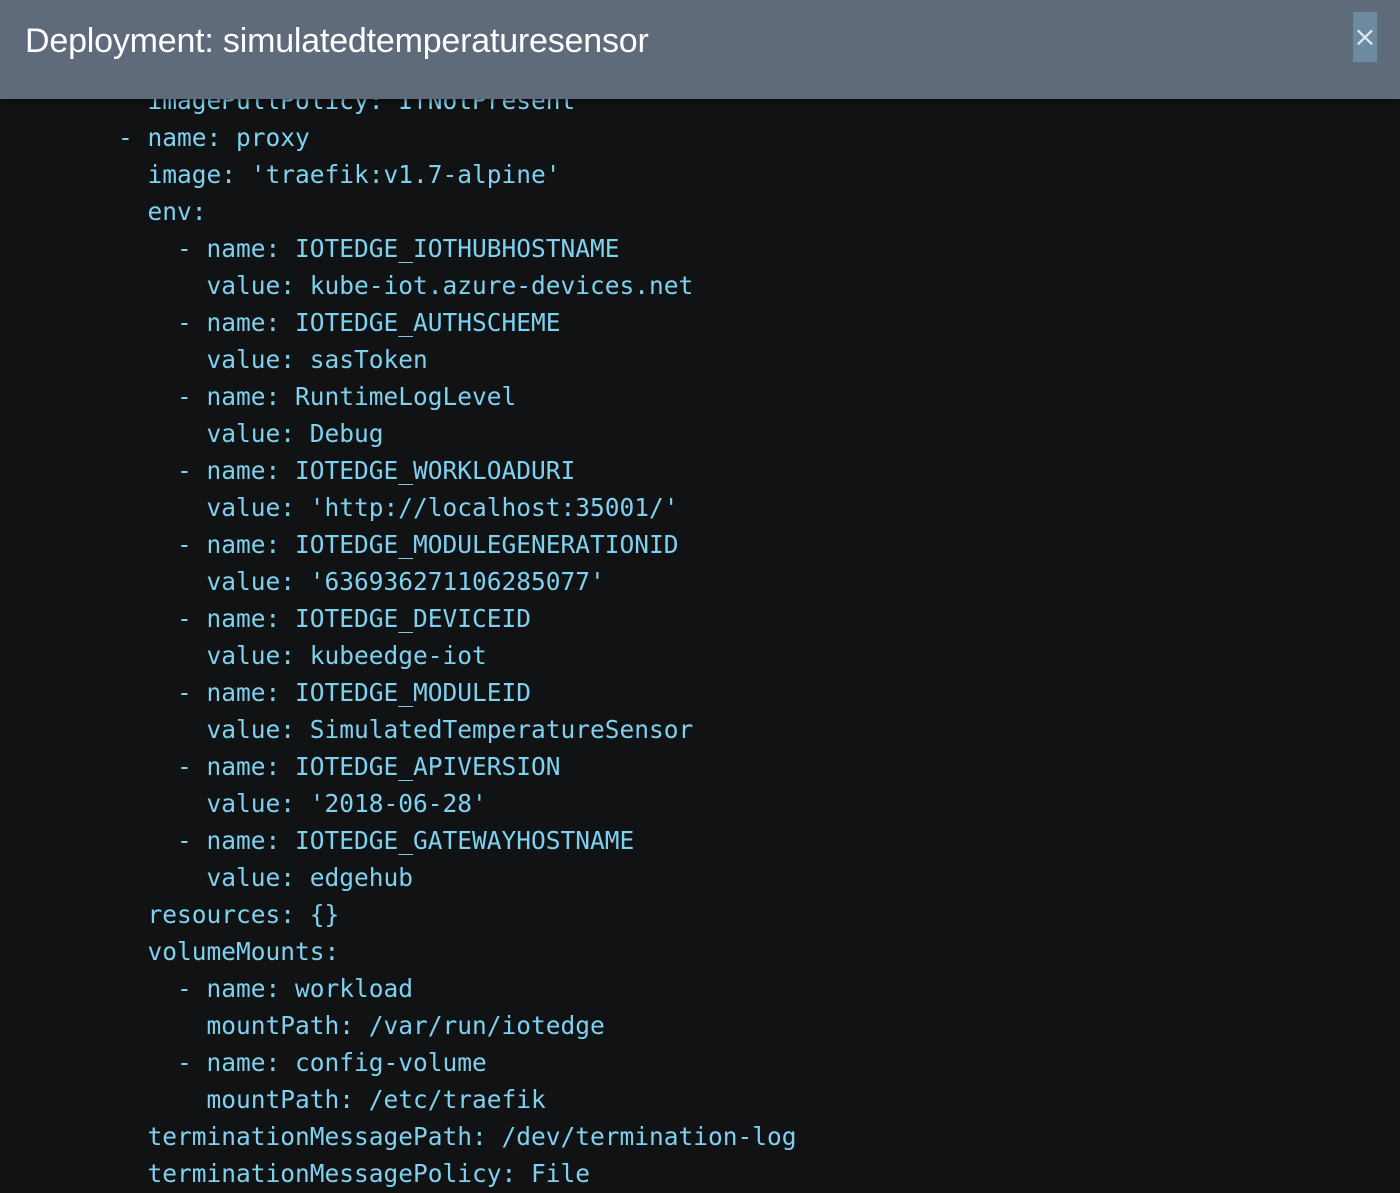  What do you see at coordinates (317, 840) in the screenshot?
I see `code-line: - name: IOTEDGE_GATEWAYHOSTNAME` at bounding box center [317, 840].